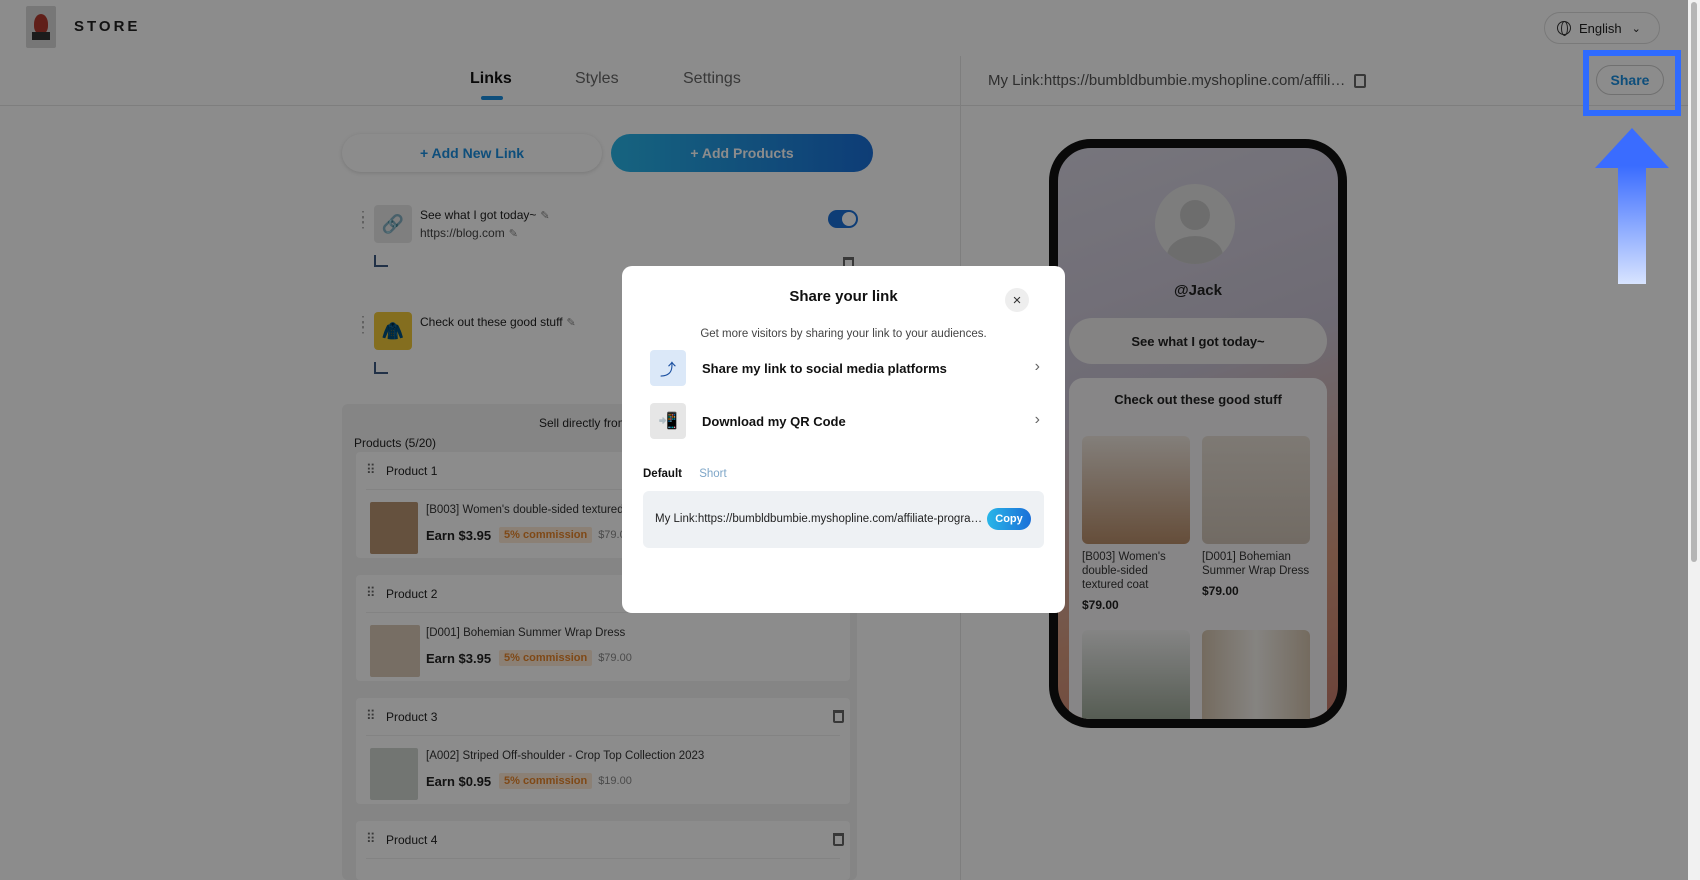 The width and height of the screenshot is (1700, 880). I want to click on download-qr-option: 📲 Download my QR Code ›, so click(845, 421).